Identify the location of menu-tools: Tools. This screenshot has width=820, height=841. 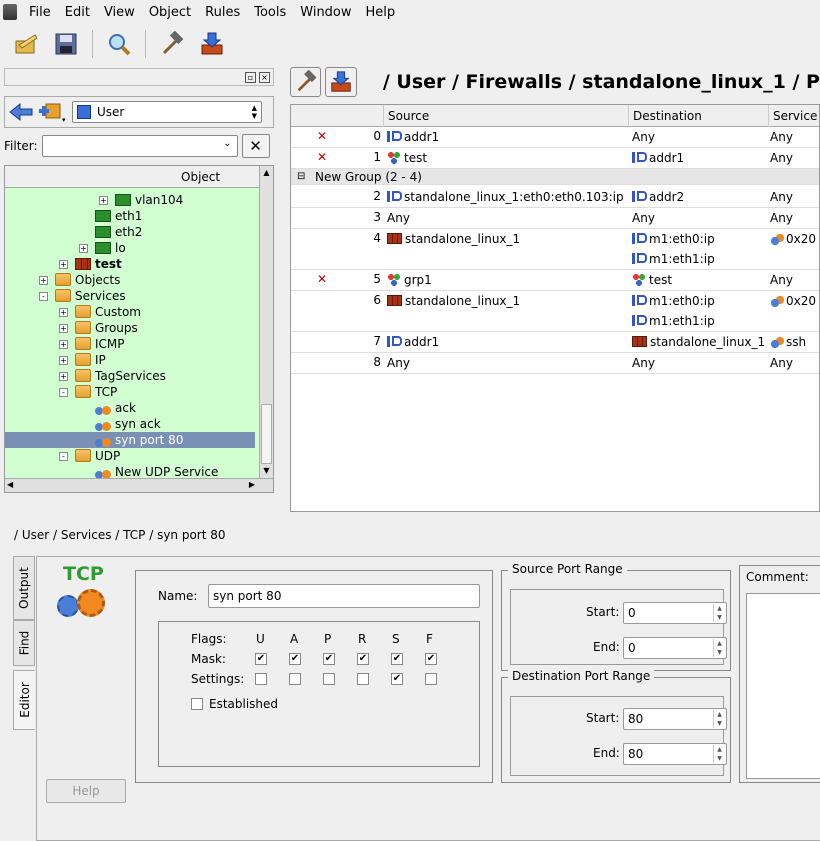
(270, 12).